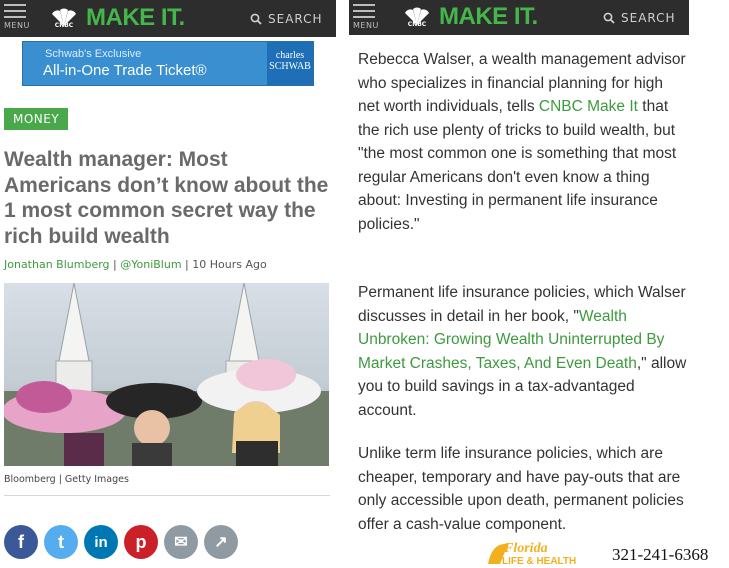 This screenshot has width=729, height=568. I want to click on cnbc-make-it-link: CNBC Make It, so click(588, 106).